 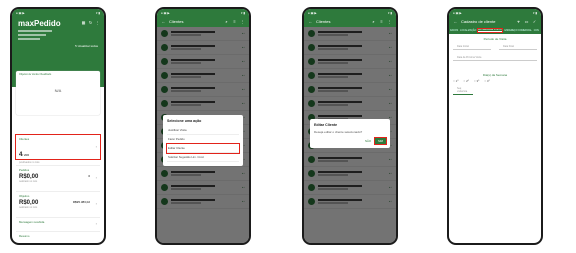 I want to click on messages-label: Mensagem recebida, so click(x=32, y=222).